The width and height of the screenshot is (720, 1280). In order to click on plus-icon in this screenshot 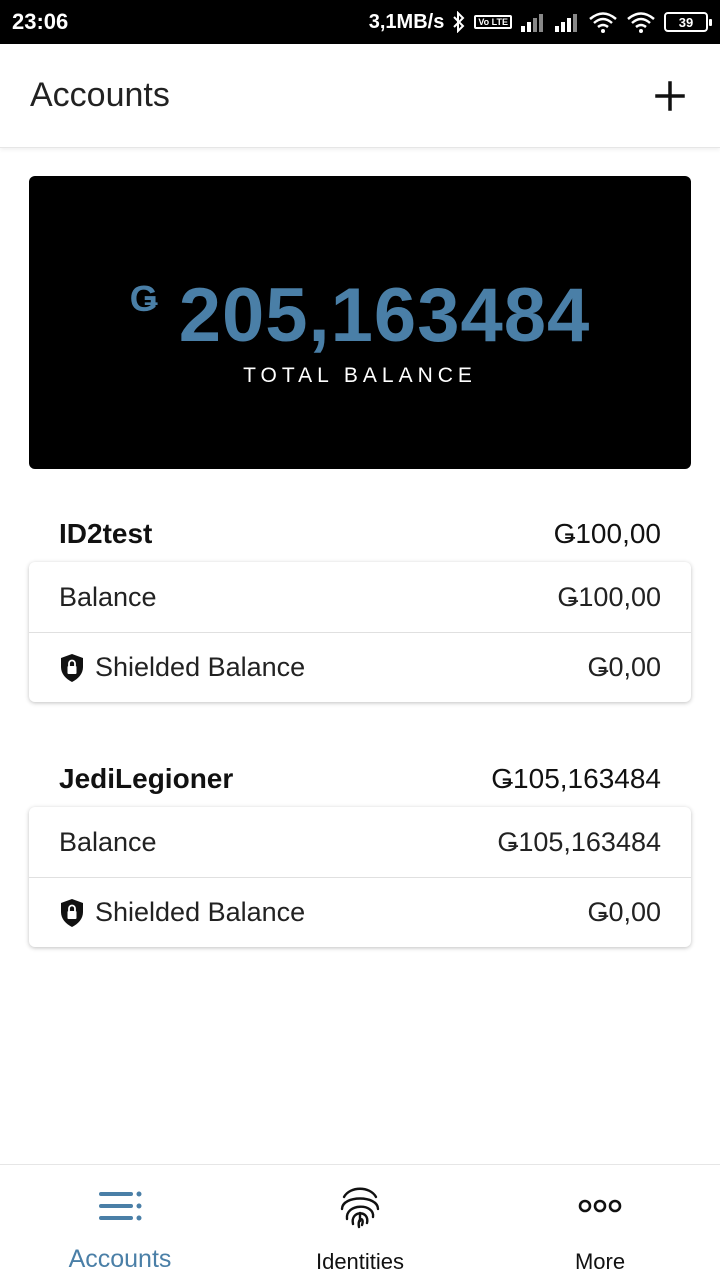, I will do `click(670, 95)`.